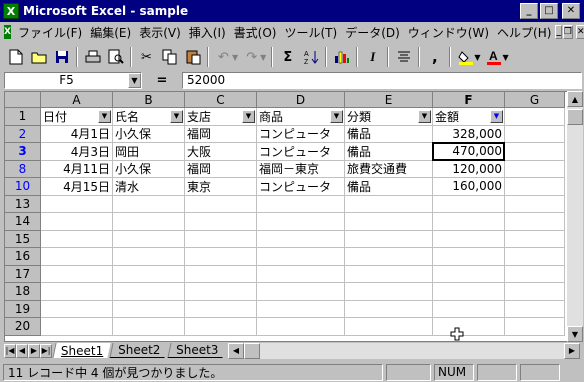 Image resolution: width=584 pixels, height=382 pixels. Describe the element at coordinates (372, 32) in the screenshot. I see `menu-data: データ(D)` at that location.